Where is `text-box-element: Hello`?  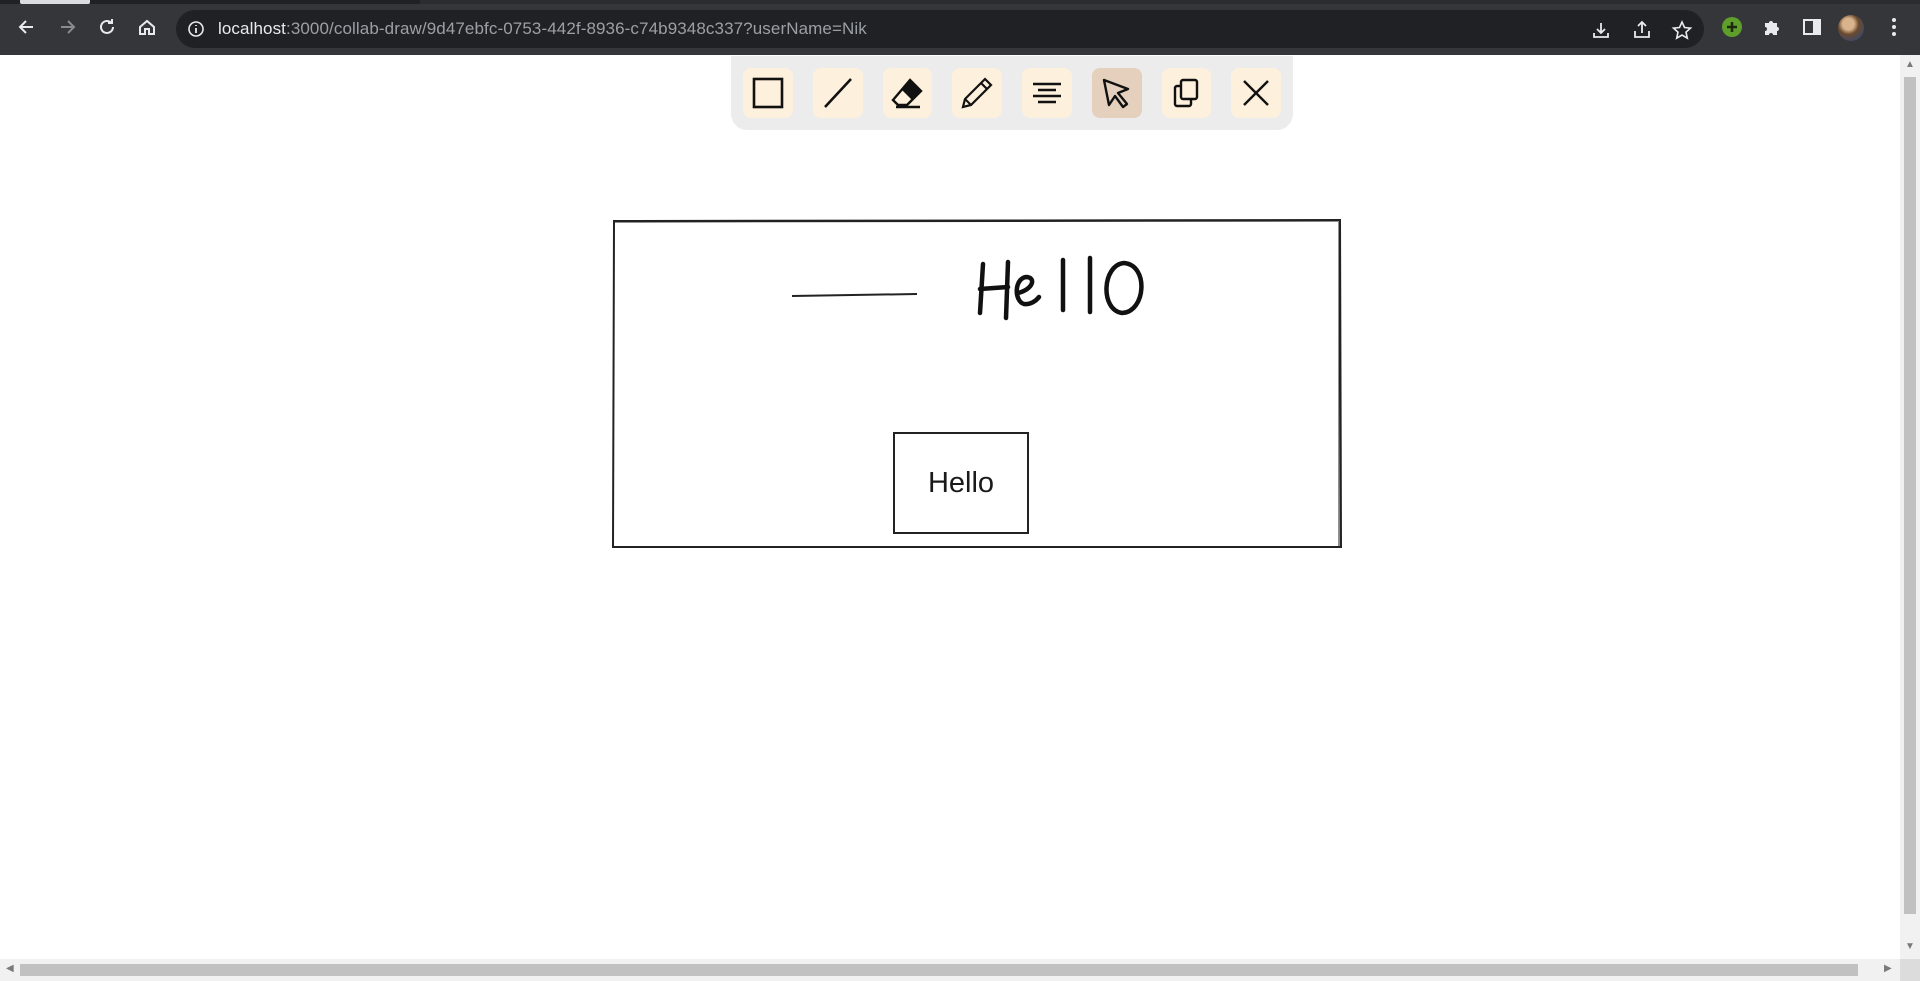 text-box-element: Hello is located at coordinates (961, 483).